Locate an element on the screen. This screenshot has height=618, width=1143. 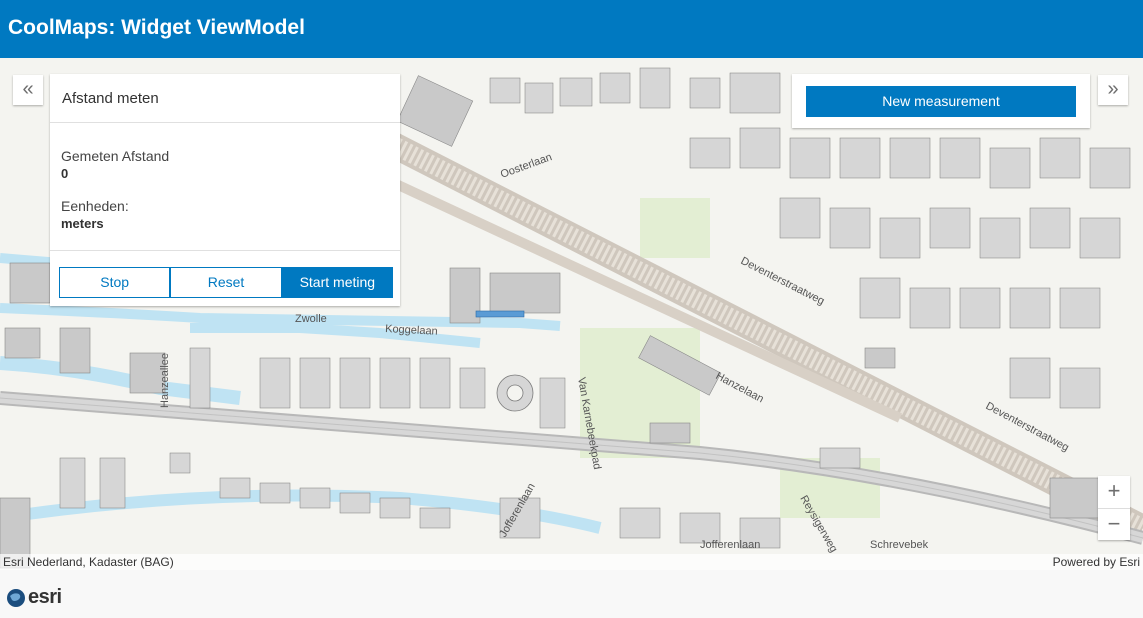
street-label: Oosterlaan is located at coordinates (526, 166).